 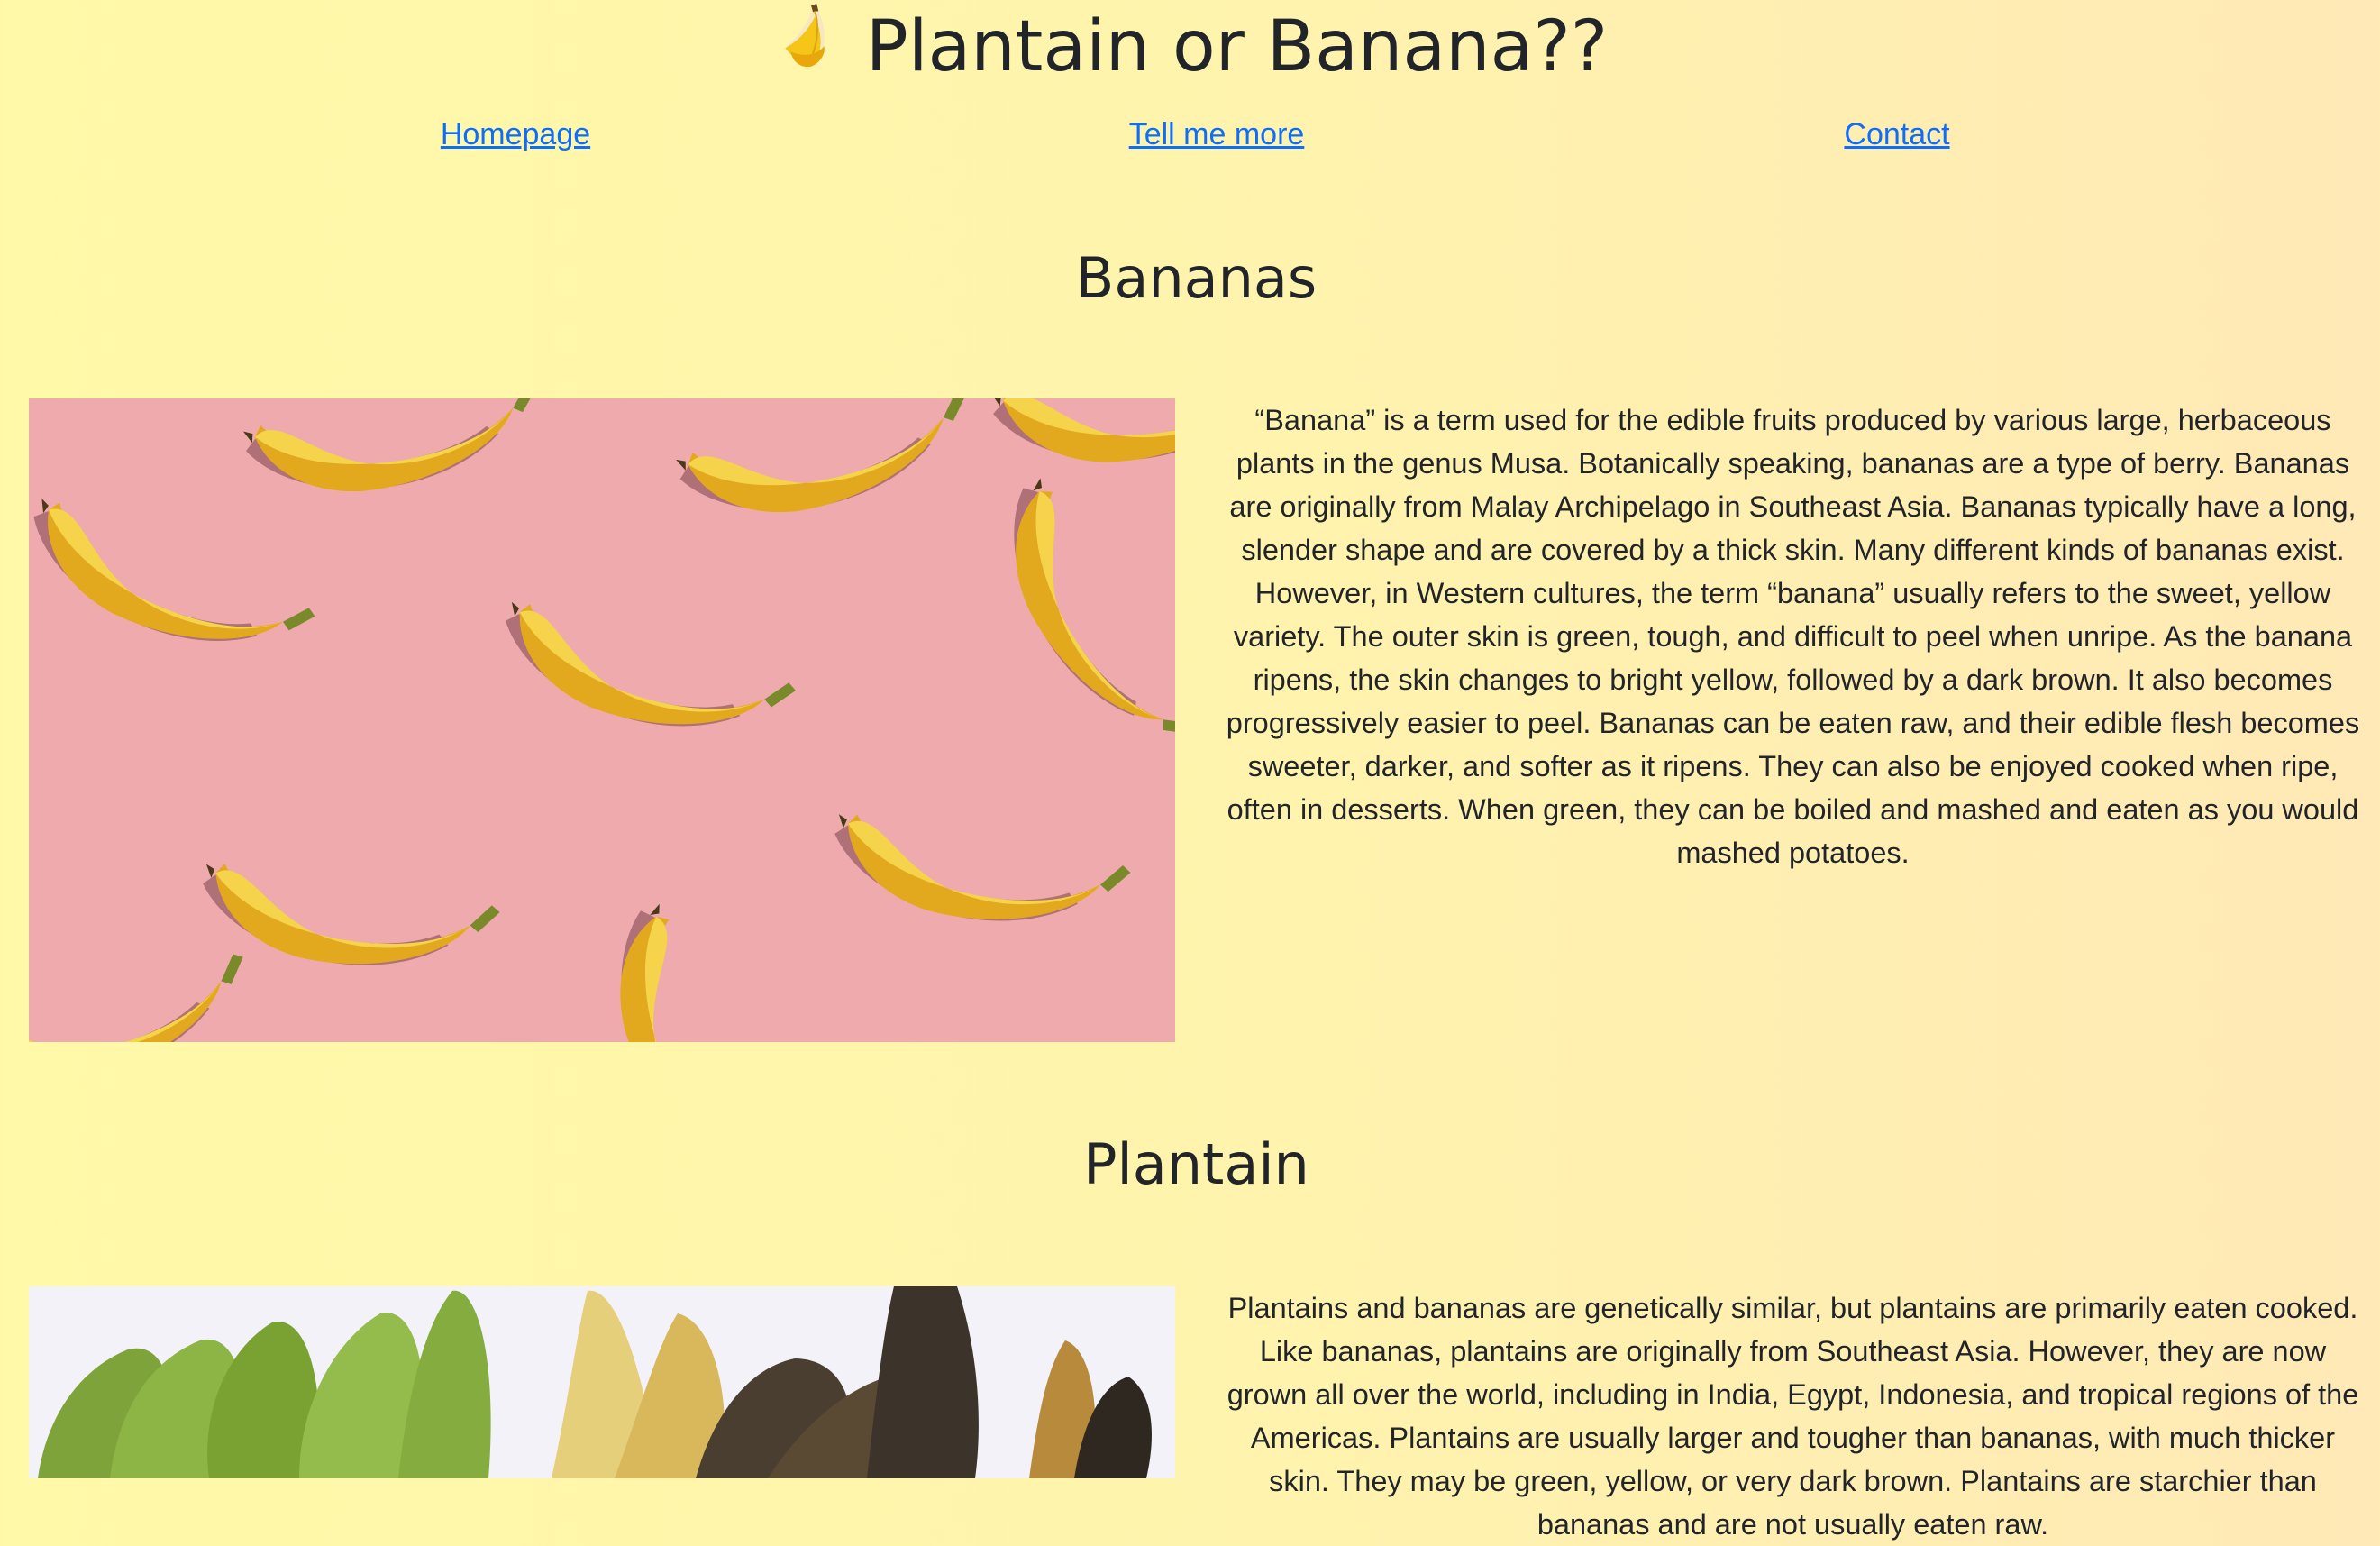 I want to click on site-title: Plantain or Banana??, so click(x=1190, y=45).